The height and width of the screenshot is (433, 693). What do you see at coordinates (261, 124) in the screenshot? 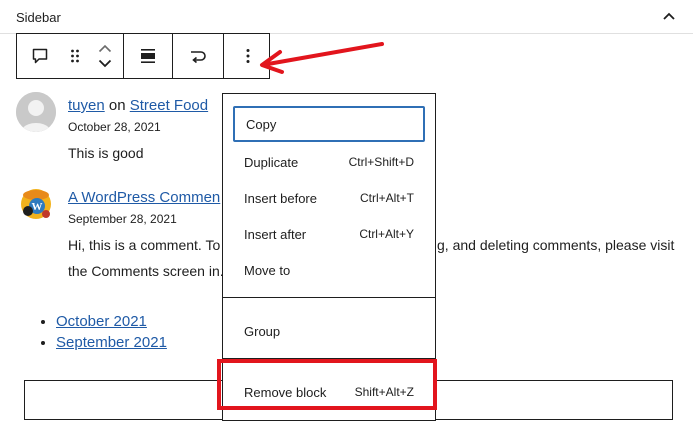
I see `menu-item-label: Copy` at bounding box center [261, 124].